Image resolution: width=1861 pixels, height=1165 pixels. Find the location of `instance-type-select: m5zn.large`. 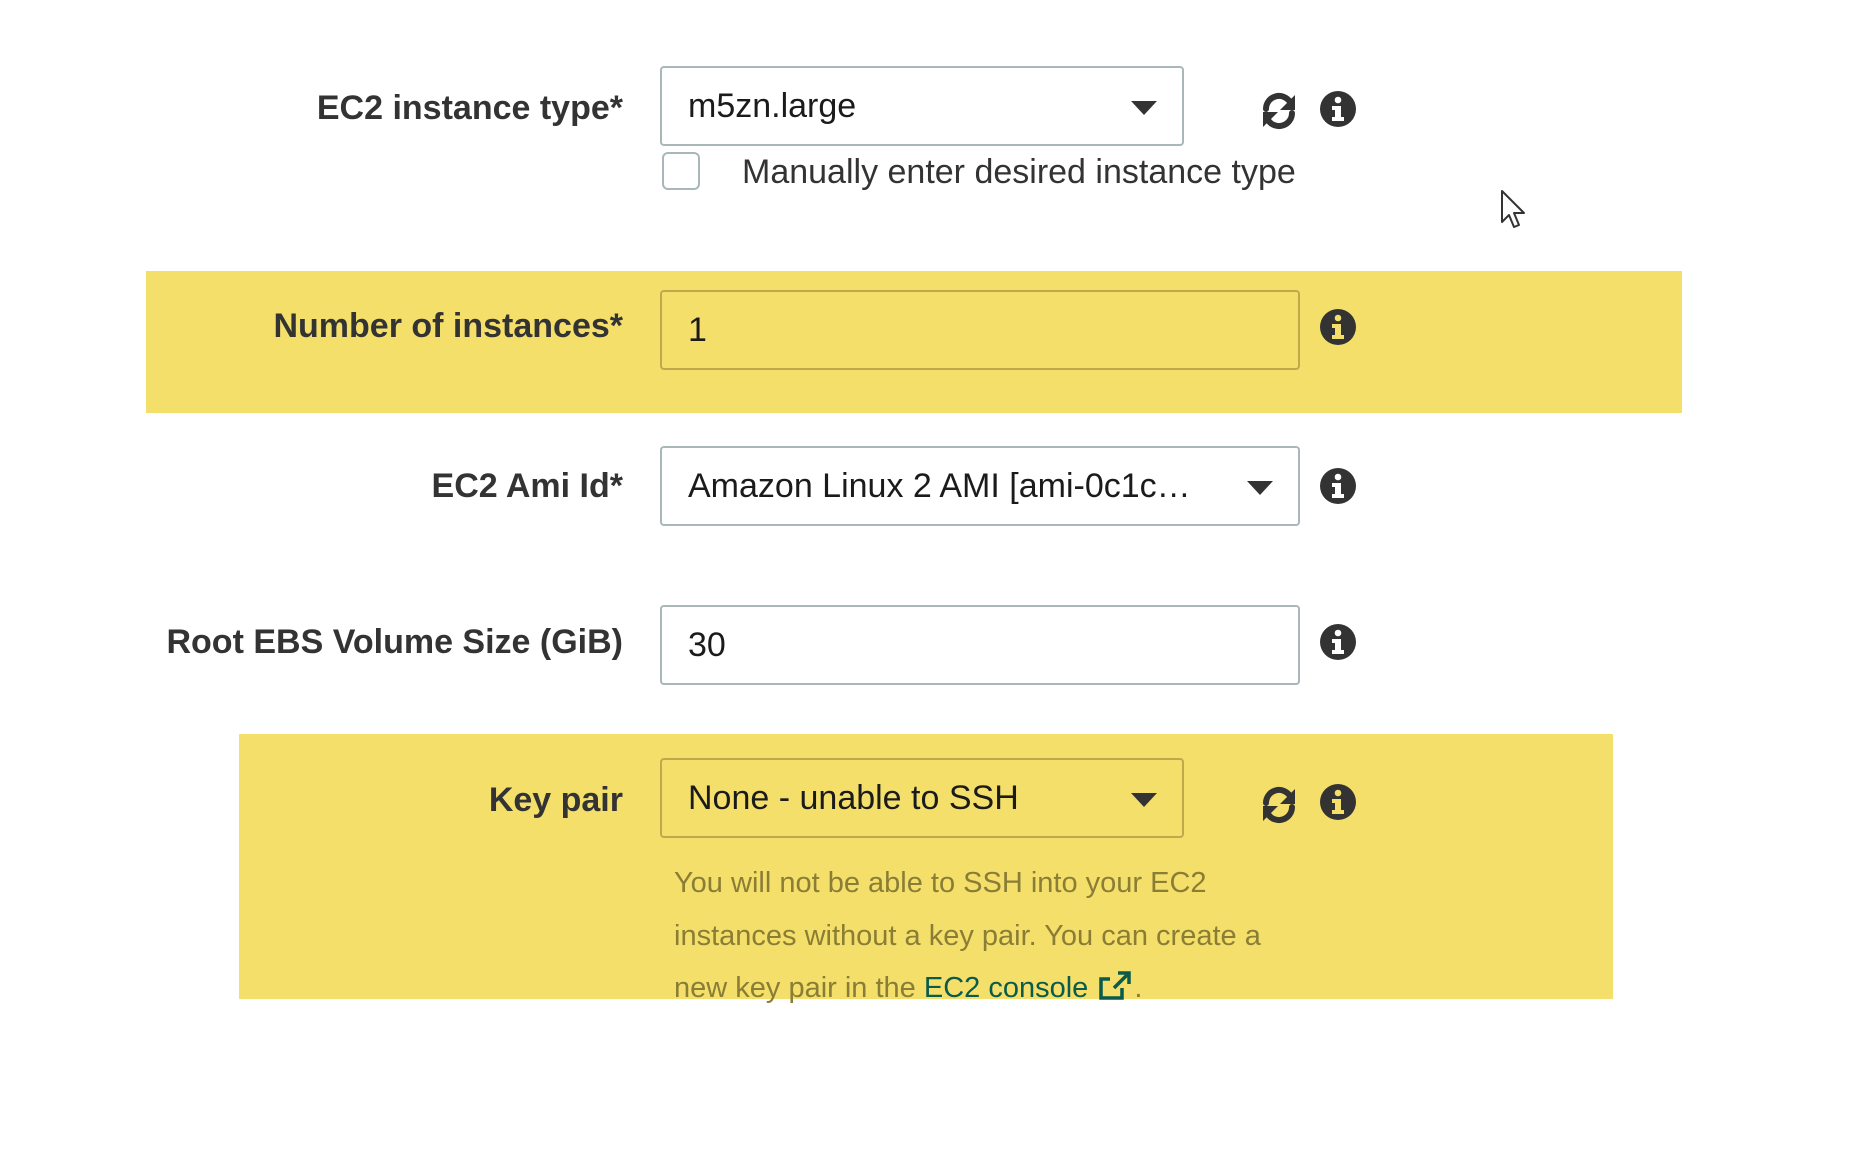

instance-type-select: m5zn.large is located at coordinates (922, 106).